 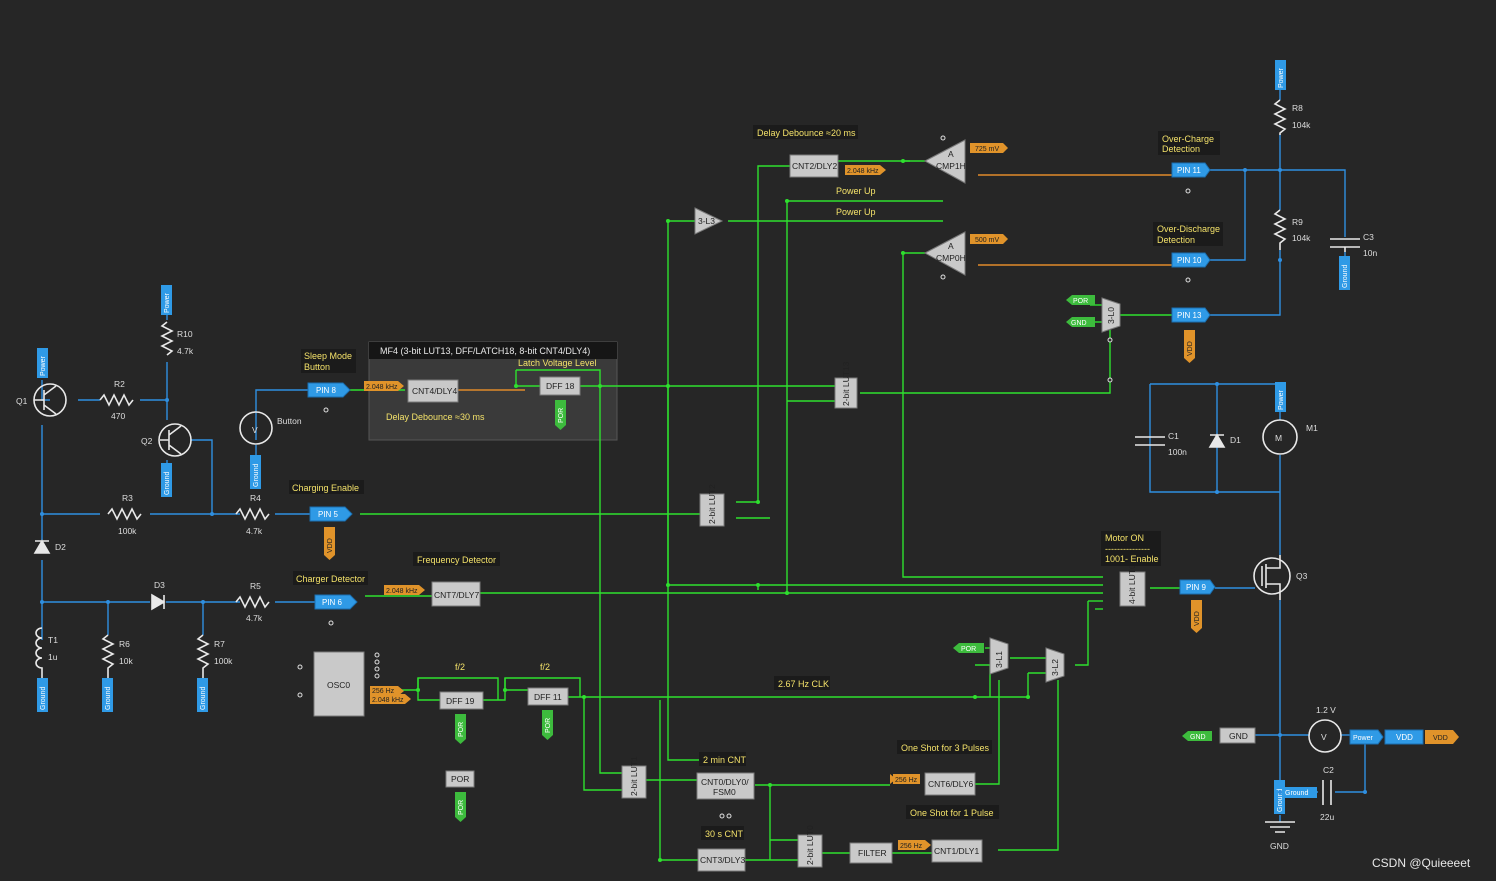 What do you see at coordinates (252, 602) in the screenshot?
I see `r5-resistor` at bounding box center [252, 602].